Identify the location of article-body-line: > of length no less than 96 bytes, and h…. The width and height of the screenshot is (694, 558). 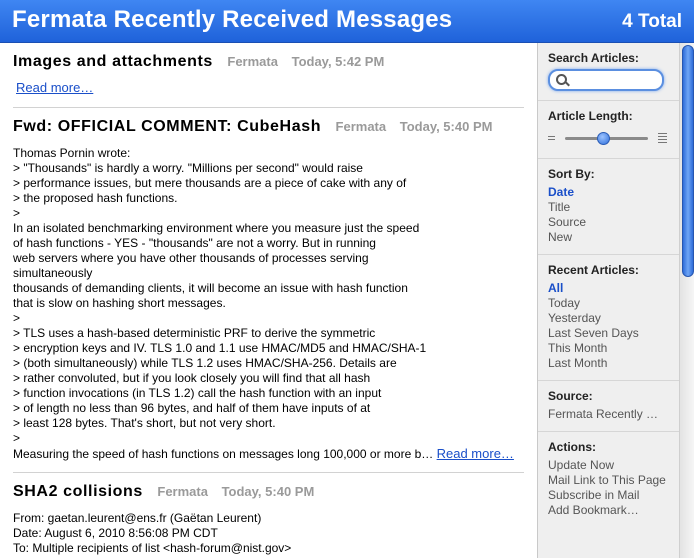
(192, 408).